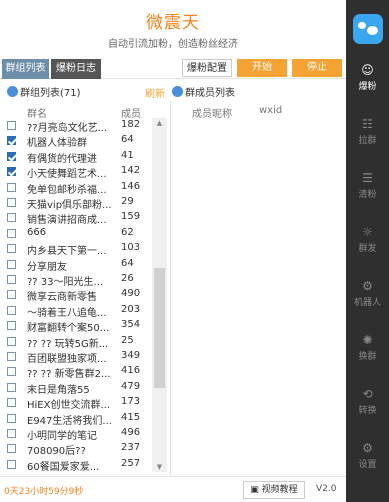 The width and height of the screenshot is (389, 502). Describe the element at coordinates (127, 155) in the screenshot. I see `member-count: 41` at that location.